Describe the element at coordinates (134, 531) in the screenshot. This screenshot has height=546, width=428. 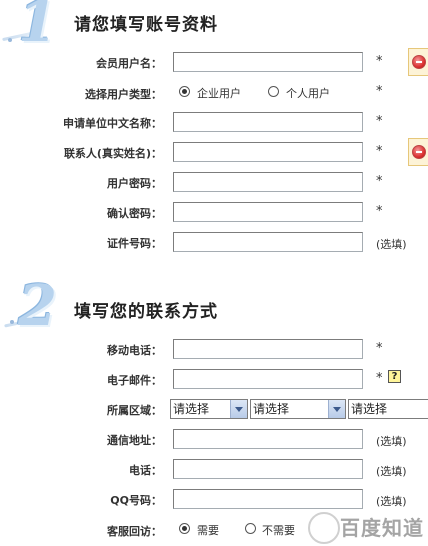
I see `label-followup: 客服回访：` at that location.